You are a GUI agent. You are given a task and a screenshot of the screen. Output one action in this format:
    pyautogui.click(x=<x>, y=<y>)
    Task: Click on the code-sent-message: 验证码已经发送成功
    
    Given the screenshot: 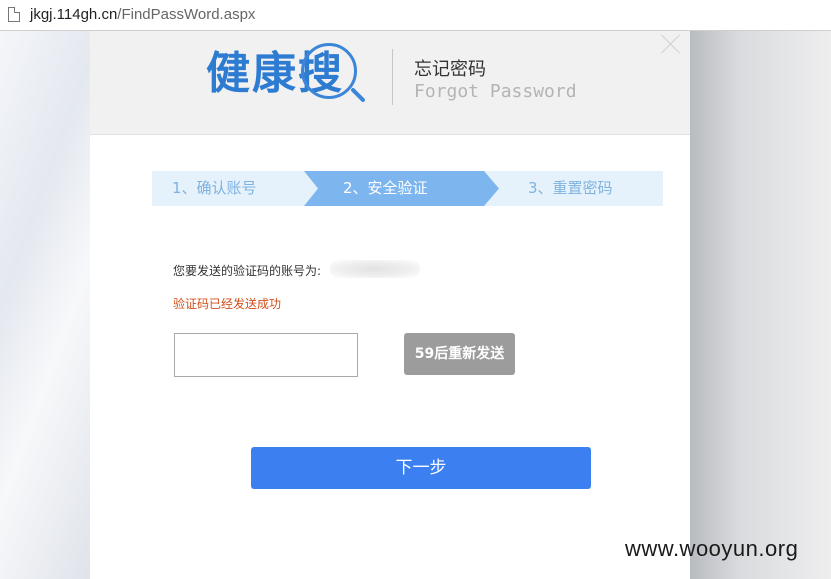 What is the action you would take?
    pyautogui.click(x=227, y=304)
    